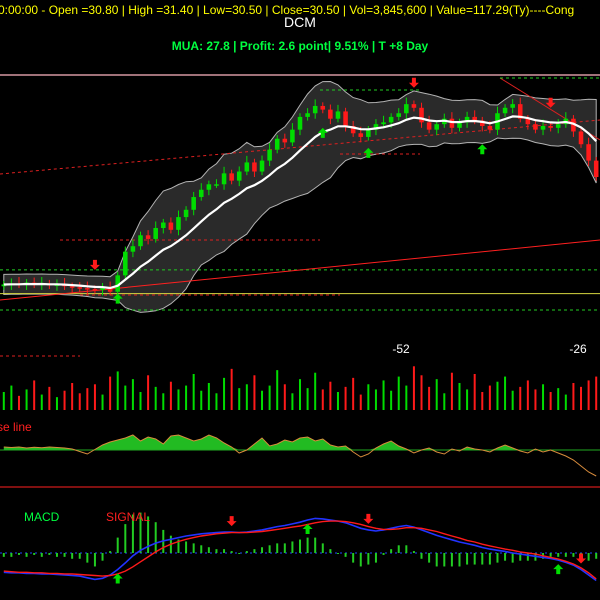 Image resolution: width=600 pixels, height=600 pixels. I want to click on sell-signal-arrow, so click(413, 82).